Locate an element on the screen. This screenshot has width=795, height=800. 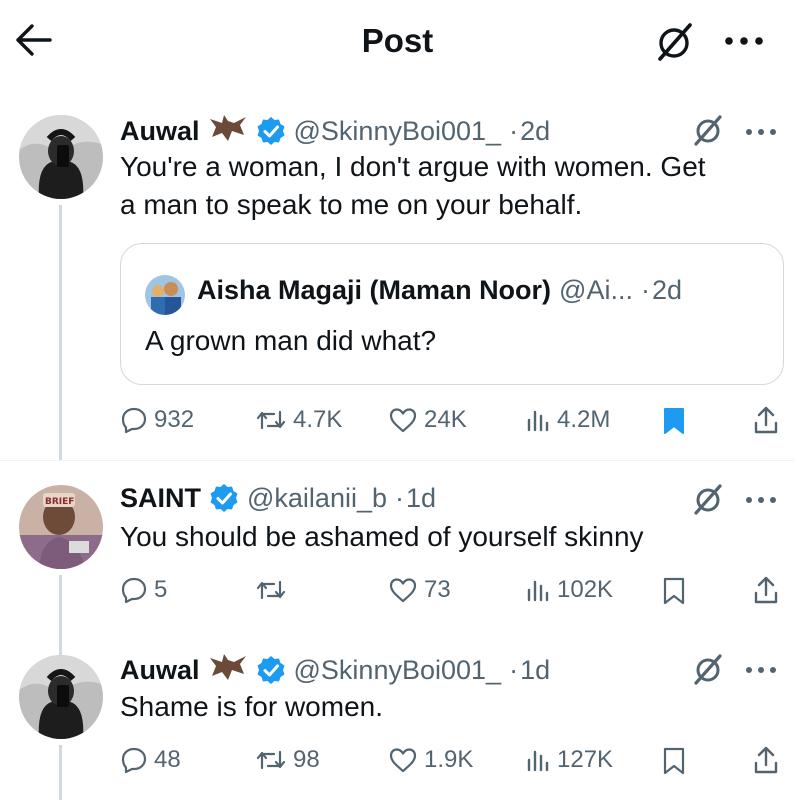
like-count: 1.9K is located at coordinates (449, 759).